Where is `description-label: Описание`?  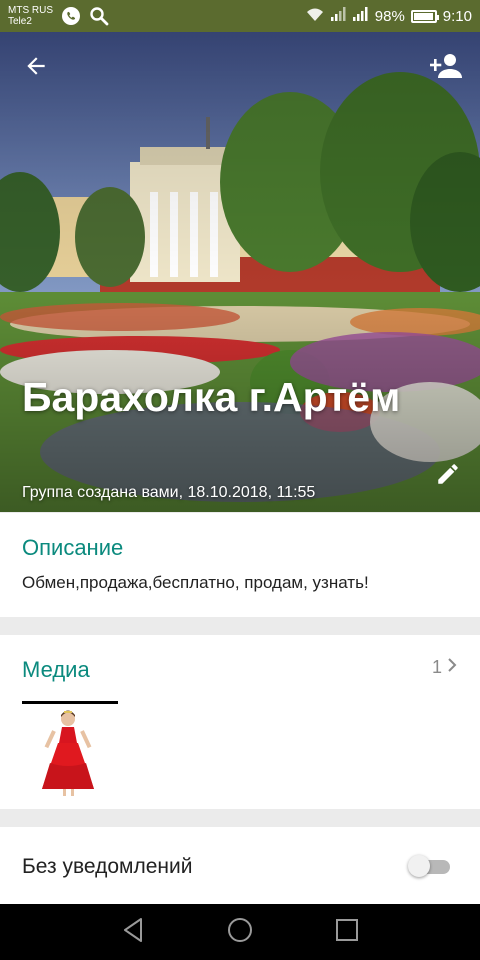
description-label: Описание is located at coordinates (73, 547).